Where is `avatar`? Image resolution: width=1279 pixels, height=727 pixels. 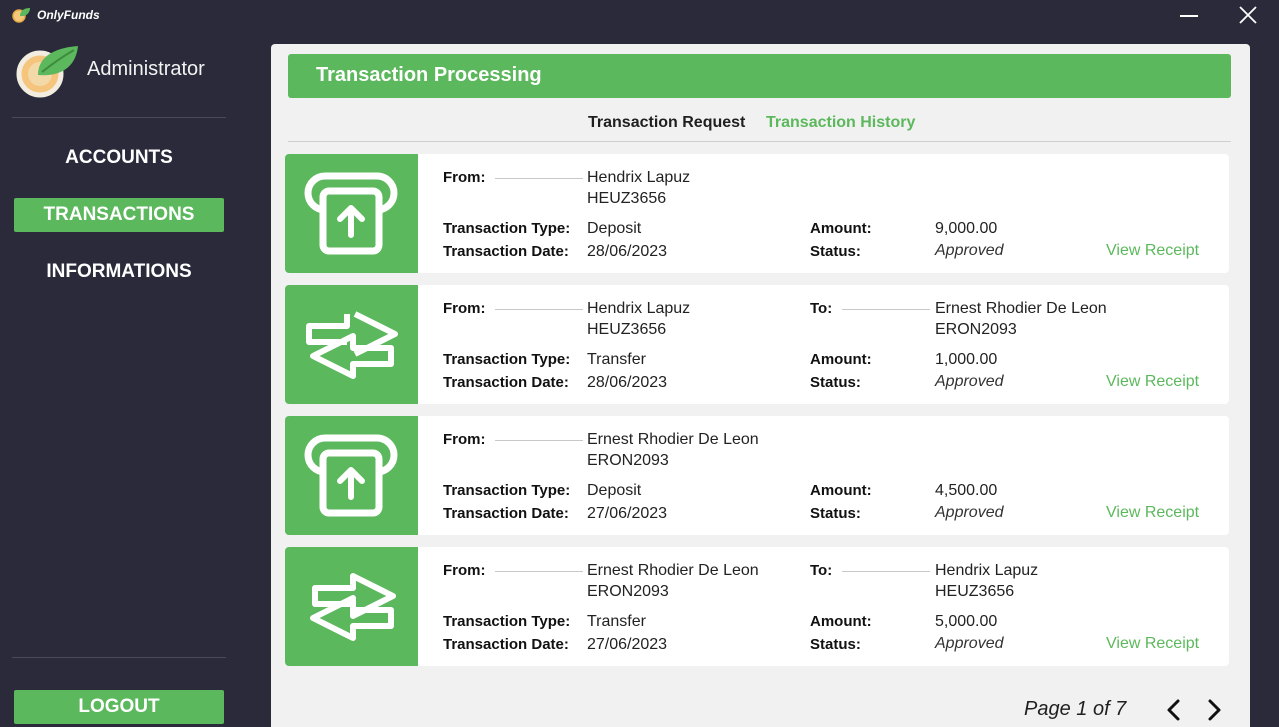
avatar is located at coordinates (47, 72).